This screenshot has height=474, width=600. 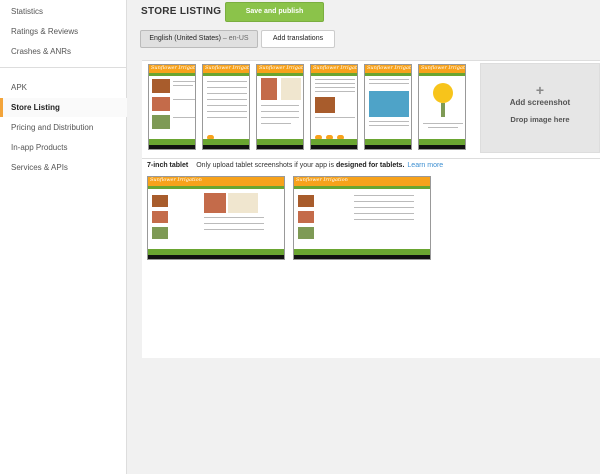 What do you see at coordinates (334, 107) in the screenshot?
I see `phone-screenshot-4: Sunflower Irrigation` at bounding box center [334, 107].